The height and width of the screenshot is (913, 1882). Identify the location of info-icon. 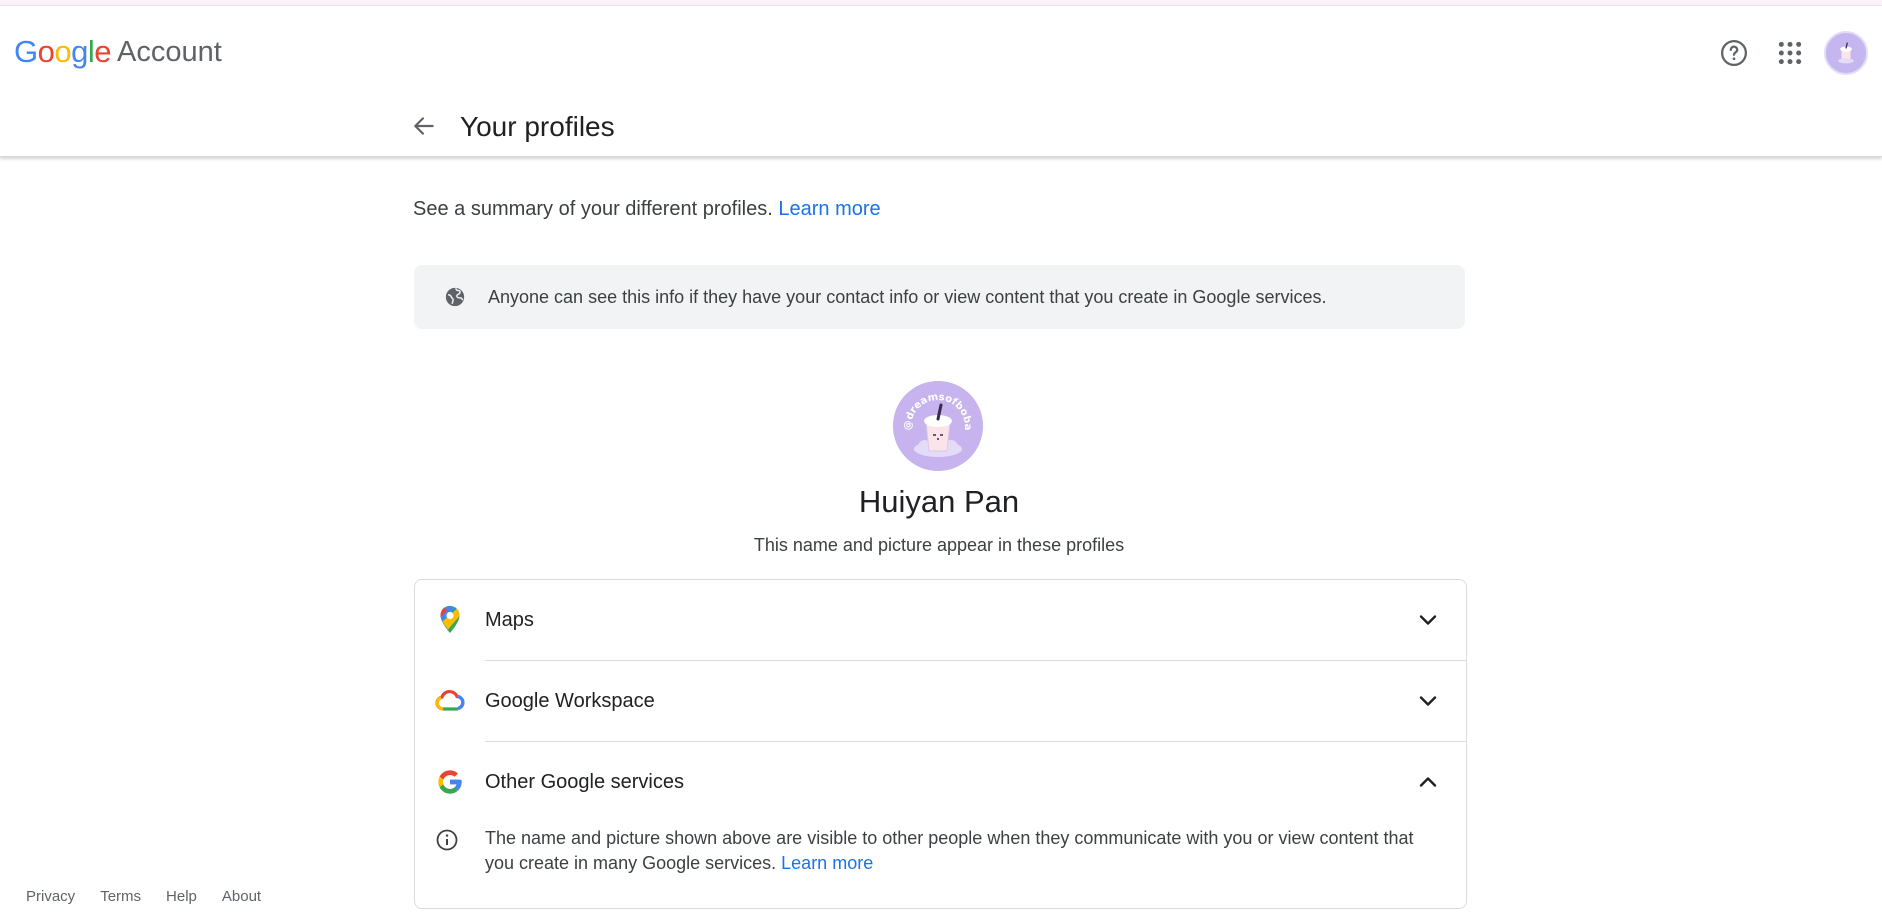
(448, 841).